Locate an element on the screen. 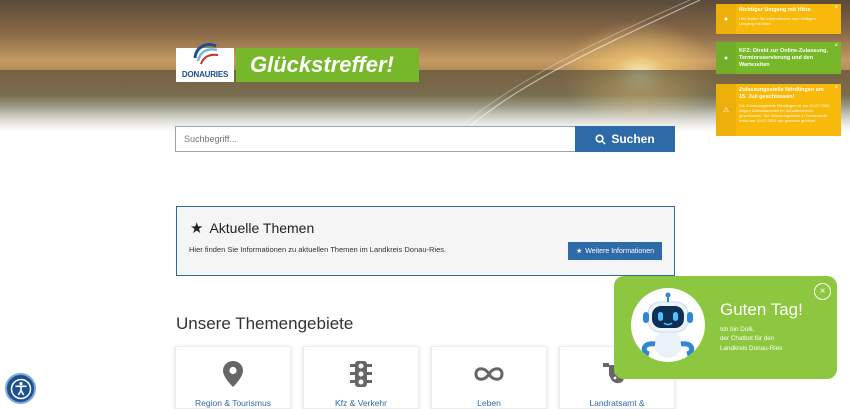 The image size is (850, 409). themen-title-text: Aktuelle Themen is located at coordinates (262, 228).